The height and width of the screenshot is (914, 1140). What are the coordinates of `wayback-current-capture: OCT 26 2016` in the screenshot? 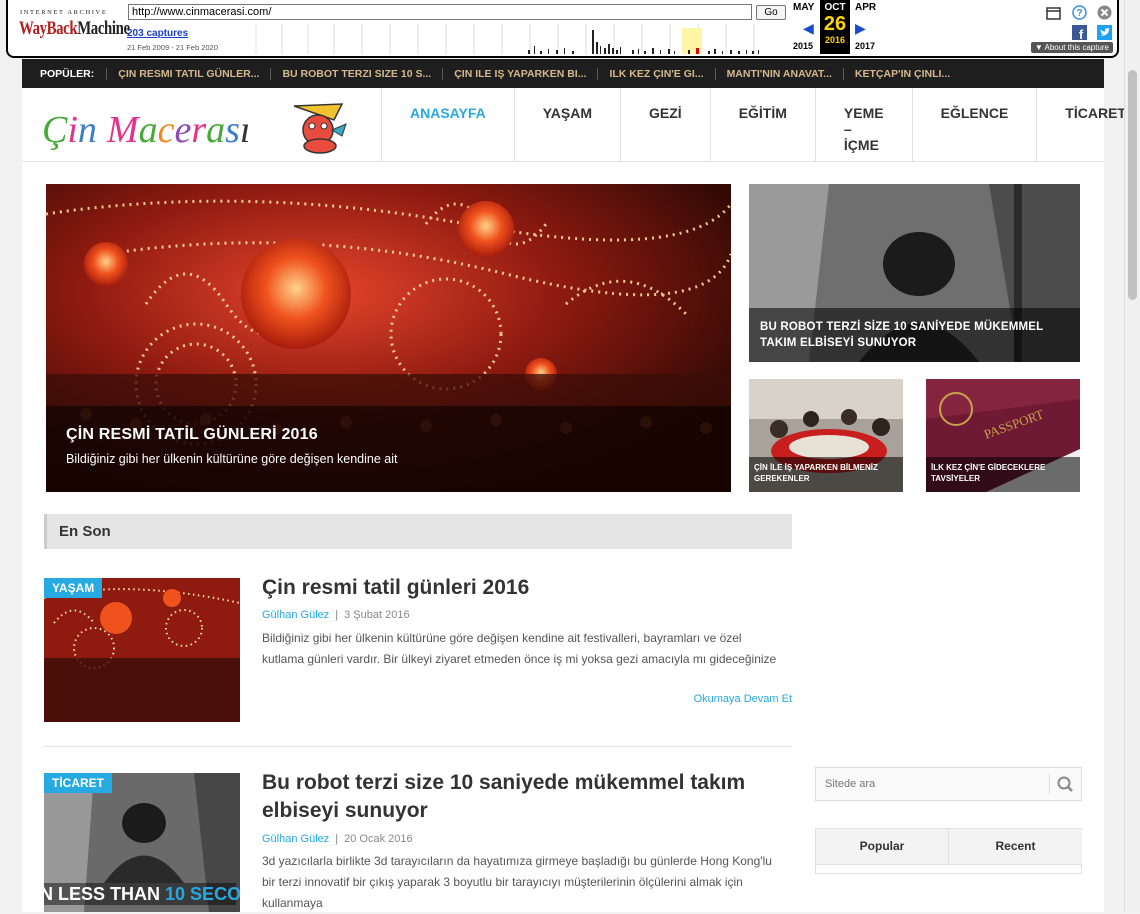 It's located at (835, 27).